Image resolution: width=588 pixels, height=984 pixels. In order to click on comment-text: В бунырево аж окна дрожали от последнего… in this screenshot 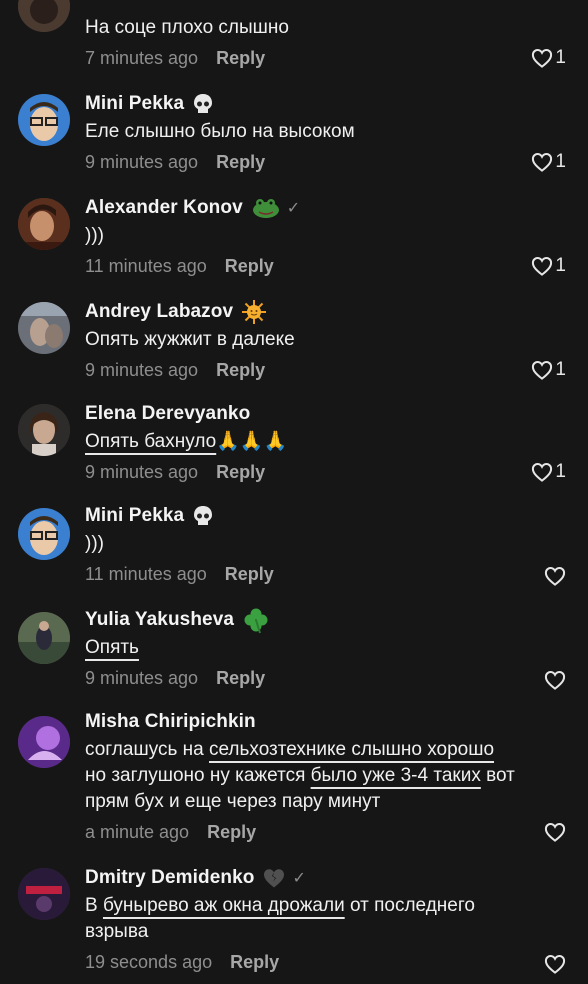, I will do `click(280, 918)`.